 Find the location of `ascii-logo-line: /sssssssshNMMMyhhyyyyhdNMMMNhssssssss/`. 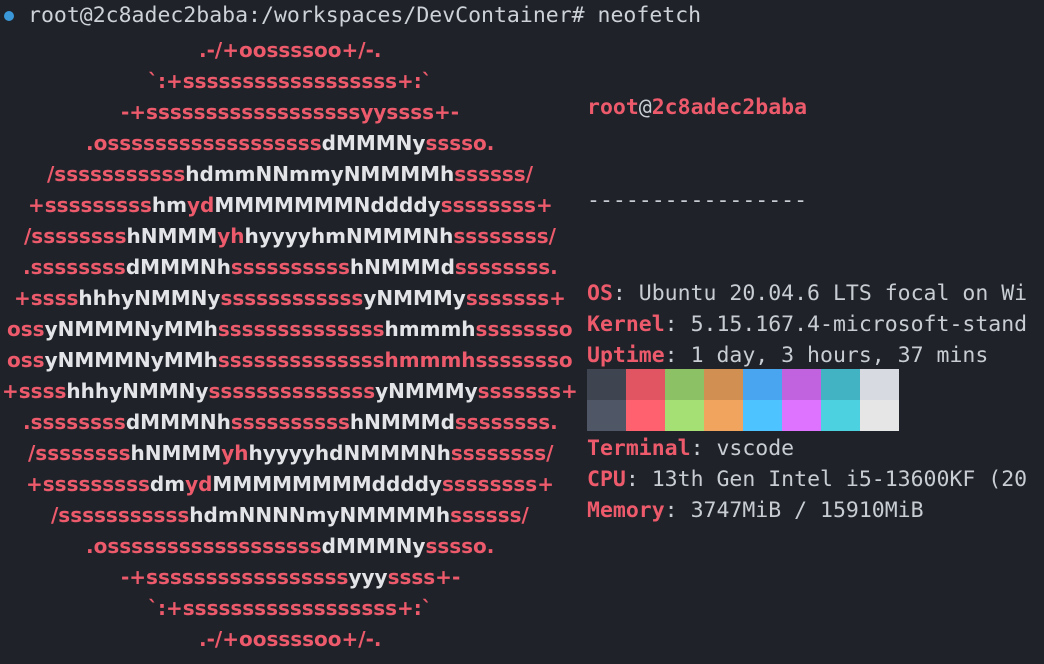

ascii-logo-line: /sssssssshNMMMyhhyyyyhdNMMMNhssssssss/ is located at coordinates (290, 453).